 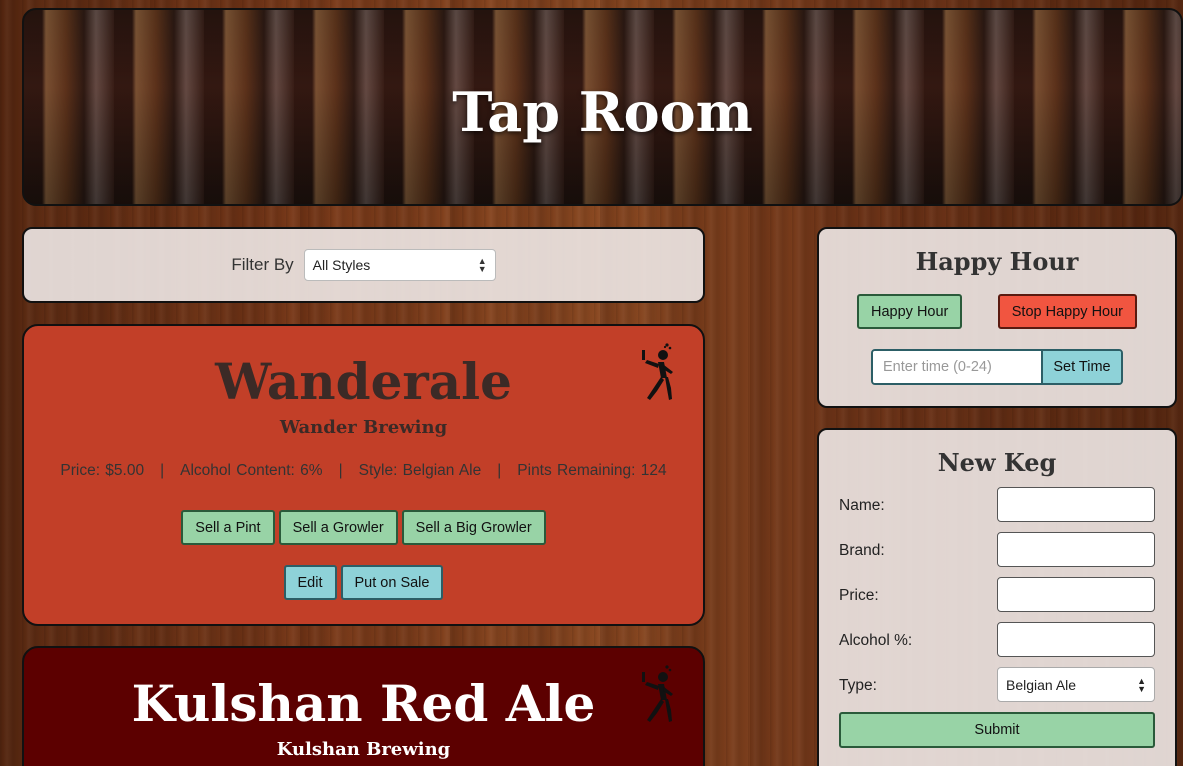 What do you see at coordinates (251, 470) in the screenshot?
I see `keg-alcohol: Alcohol Content: 6%` at bounding box center [251, 470].